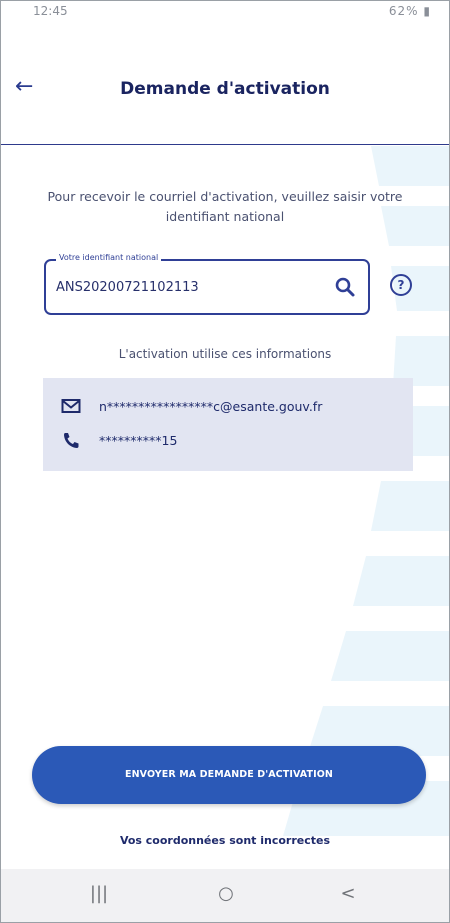 This screenshot has height=923, width=450. What do you see at coordinates (225, 89) in the screenshot?
I see `page-title: Demande d'activation` at bounding box center [225, 89].